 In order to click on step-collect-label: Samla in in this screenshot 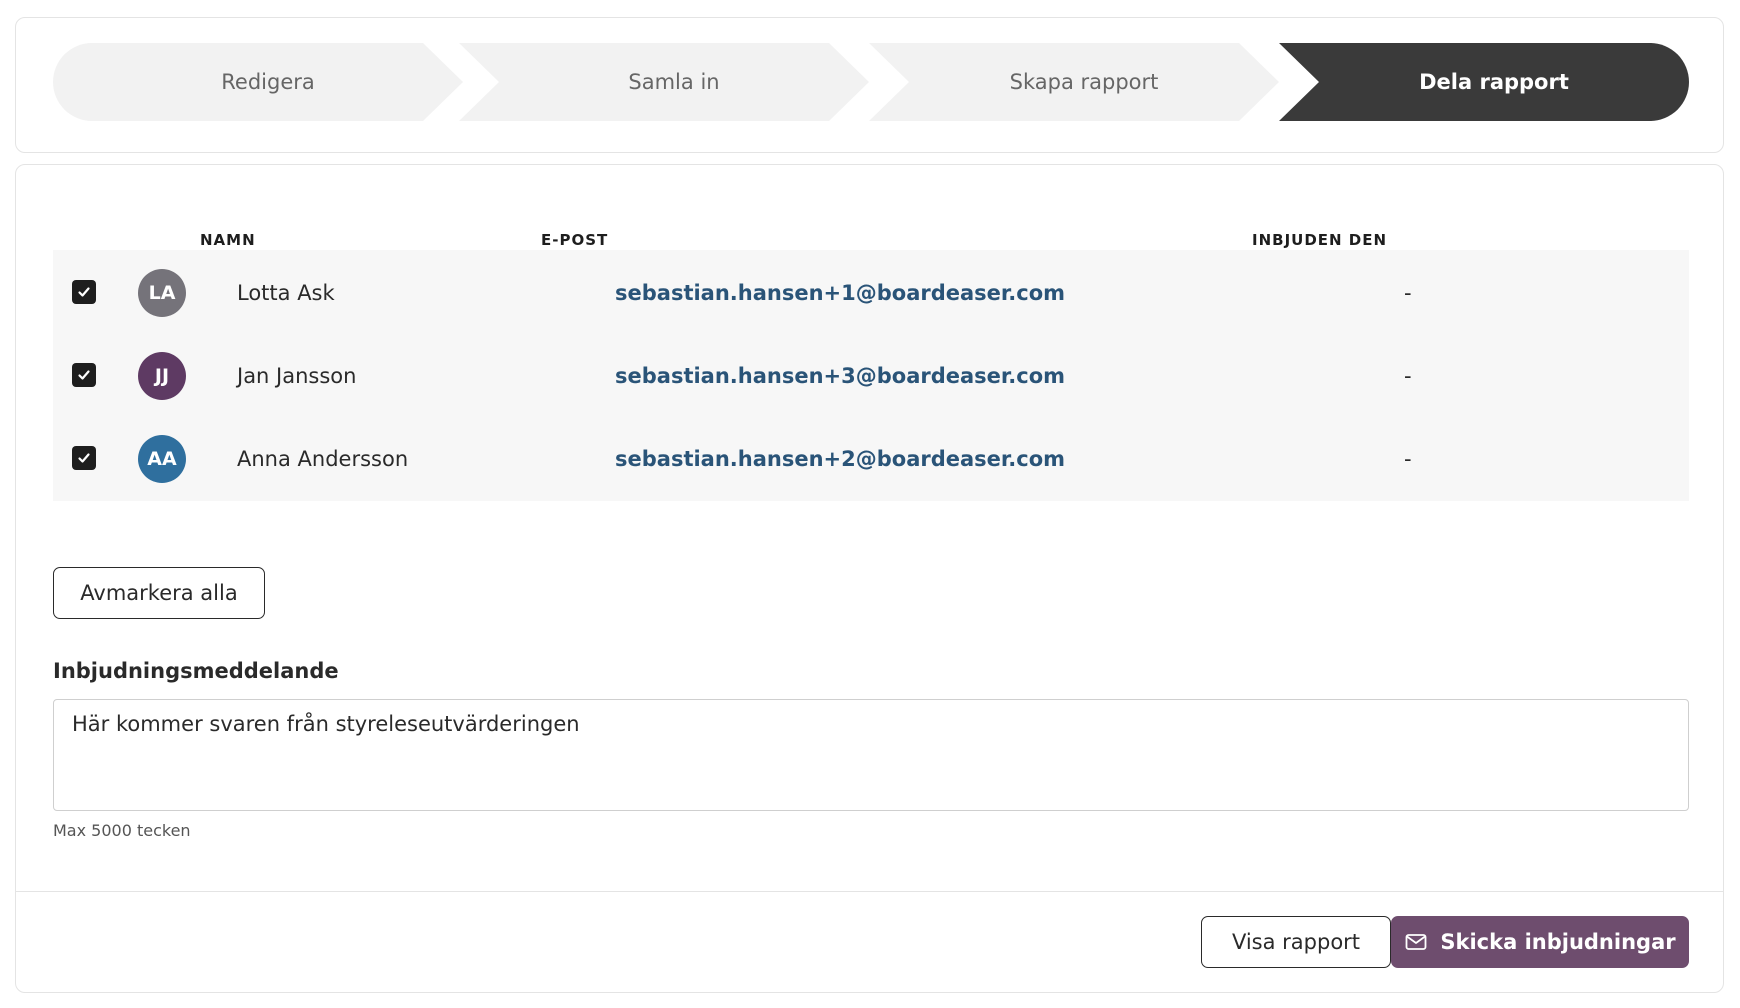, I will do `click(674, 82)`.